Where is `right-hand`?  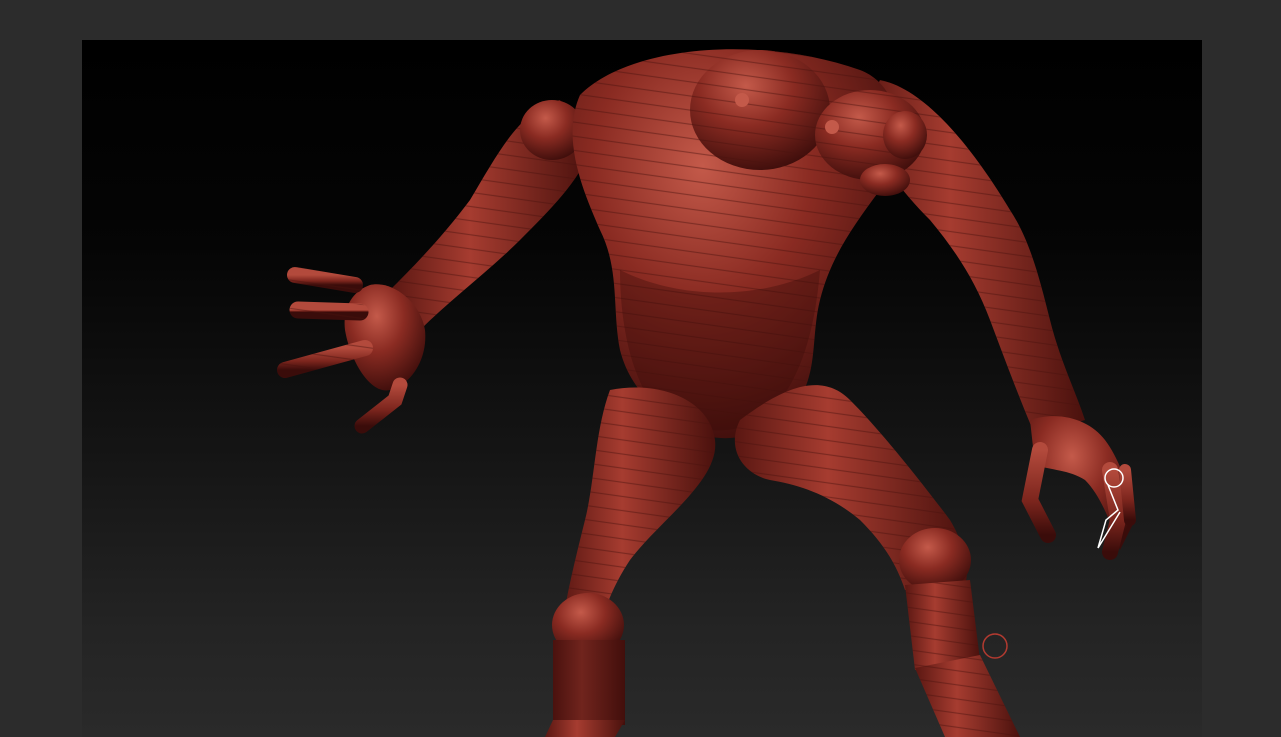 right-hand is located at coordinates (1078, 488).